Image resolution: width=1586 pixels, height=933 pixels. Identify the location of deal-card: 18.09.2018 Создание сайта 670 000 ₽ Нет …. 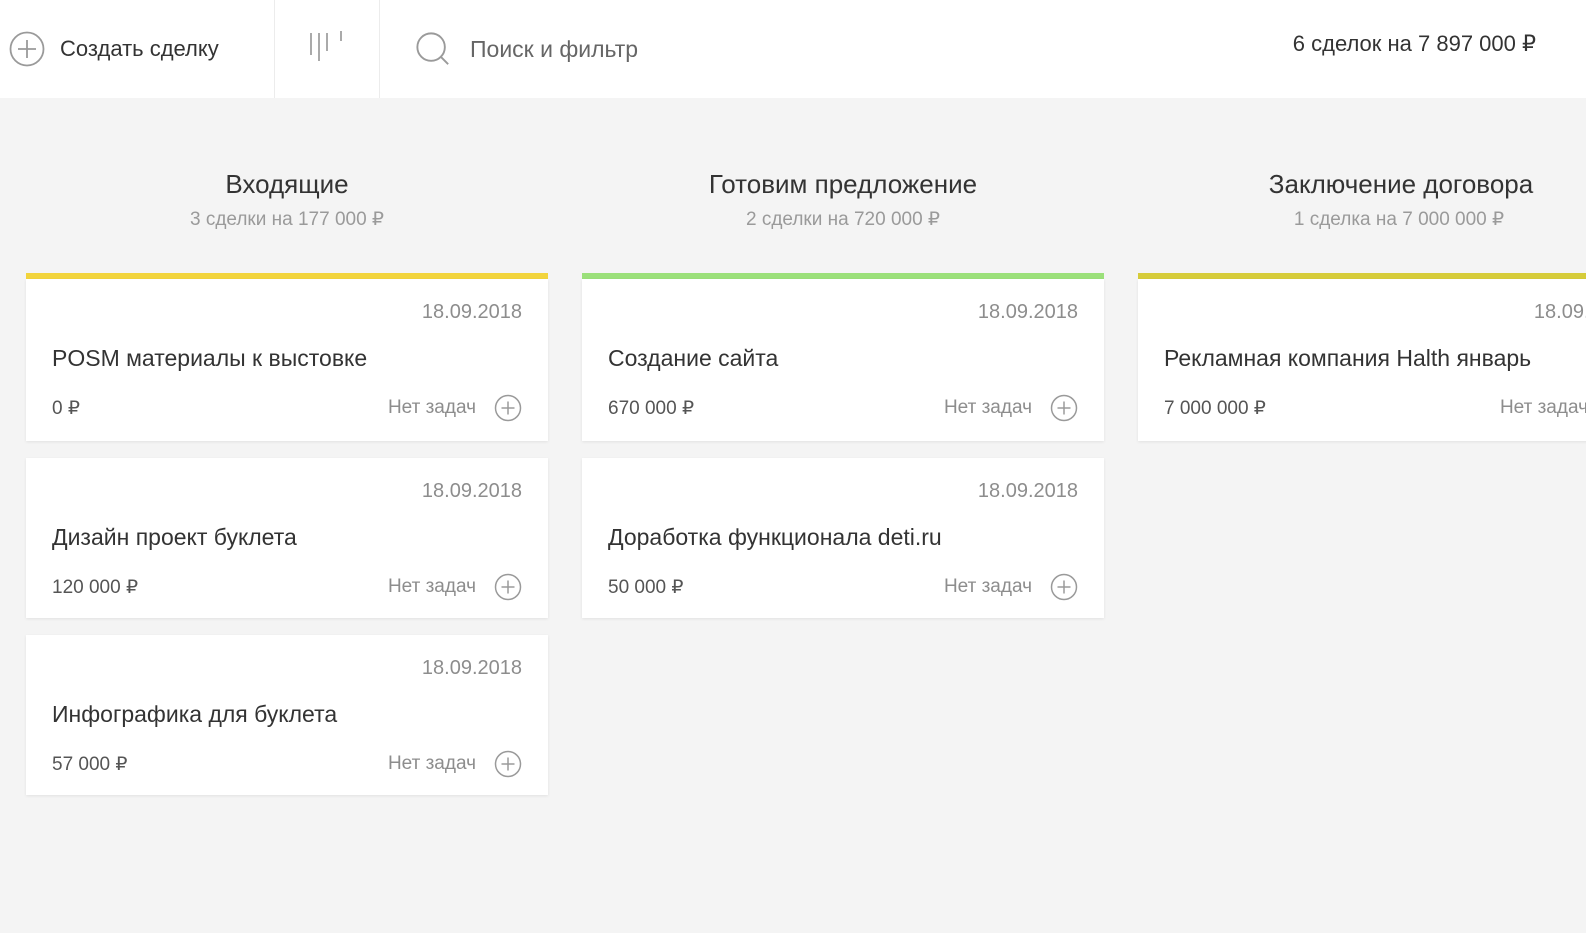
(843, 360).